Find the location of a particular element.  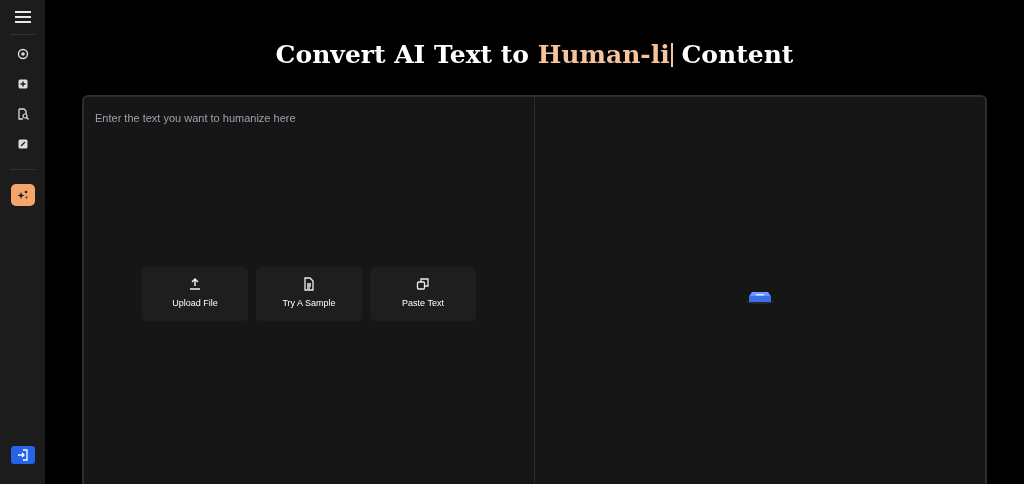

page-title: Convert AI Text to Human-li Content is located at coordinates (534, 55).